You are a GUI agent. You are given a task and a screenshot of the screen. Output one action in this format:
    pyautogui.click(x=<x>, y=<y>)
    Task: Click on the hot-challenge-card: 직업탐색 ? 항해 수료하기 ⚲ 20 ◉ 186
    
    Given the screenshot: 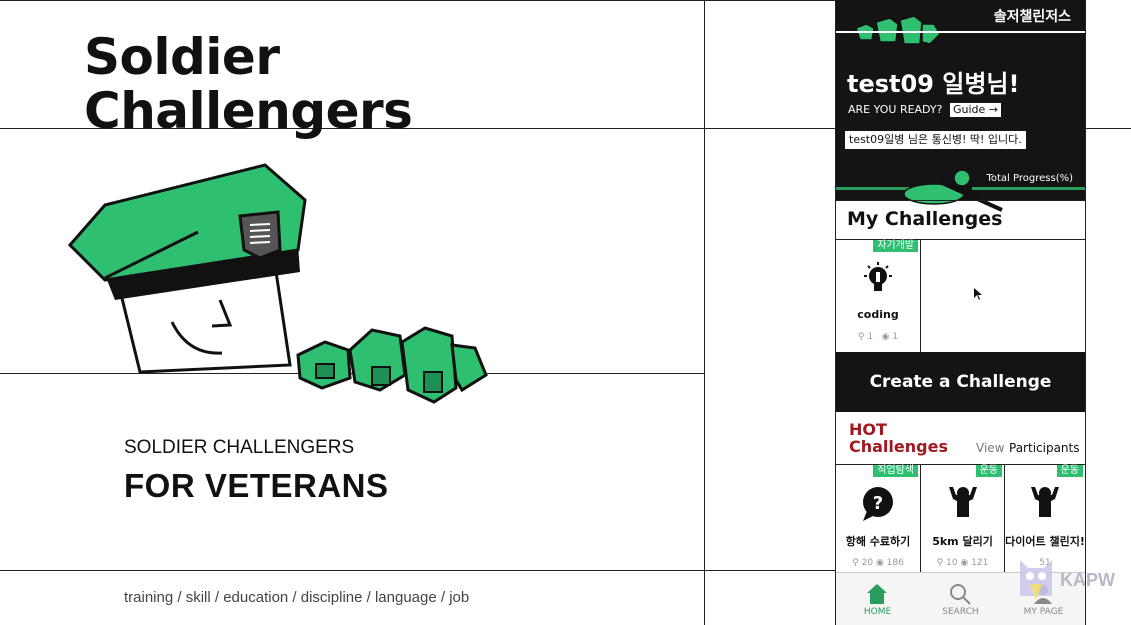 What is the action you would take?
    pyautogui.click(x=878, y=519)
    